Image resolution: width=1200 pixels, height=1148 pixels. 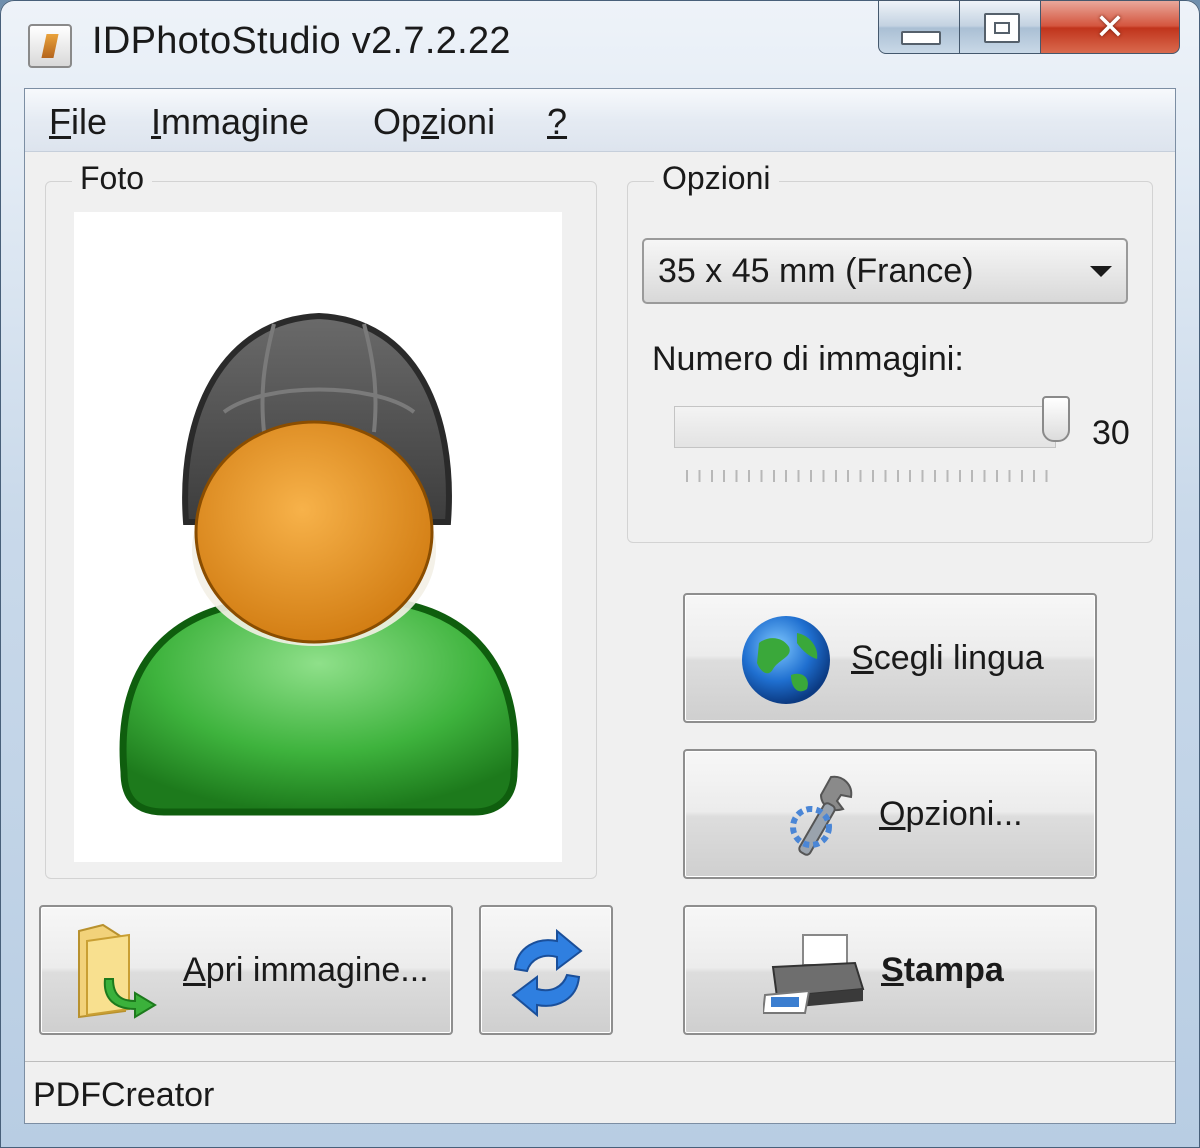 I want to click on menu-opzioni-pre: Op, so click(x=397, y=121).